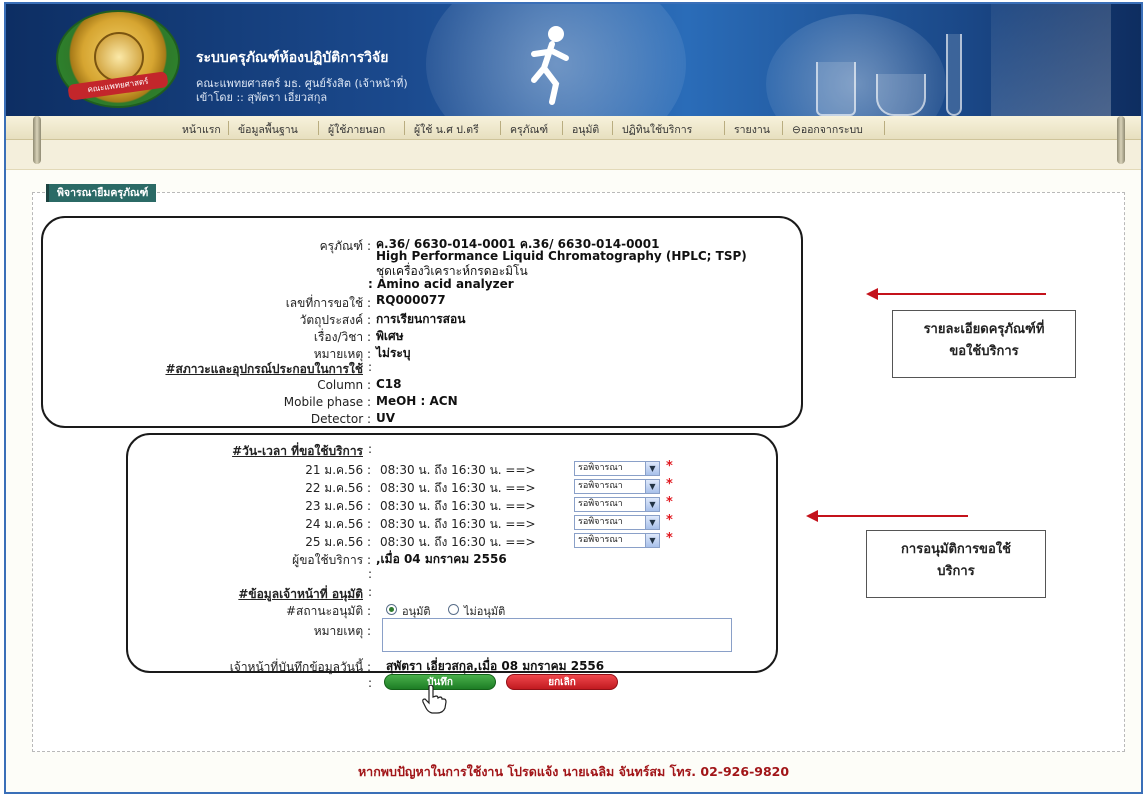  I want to click on schedule-date: 21 ม.ค.56 :, so click(338, 470).